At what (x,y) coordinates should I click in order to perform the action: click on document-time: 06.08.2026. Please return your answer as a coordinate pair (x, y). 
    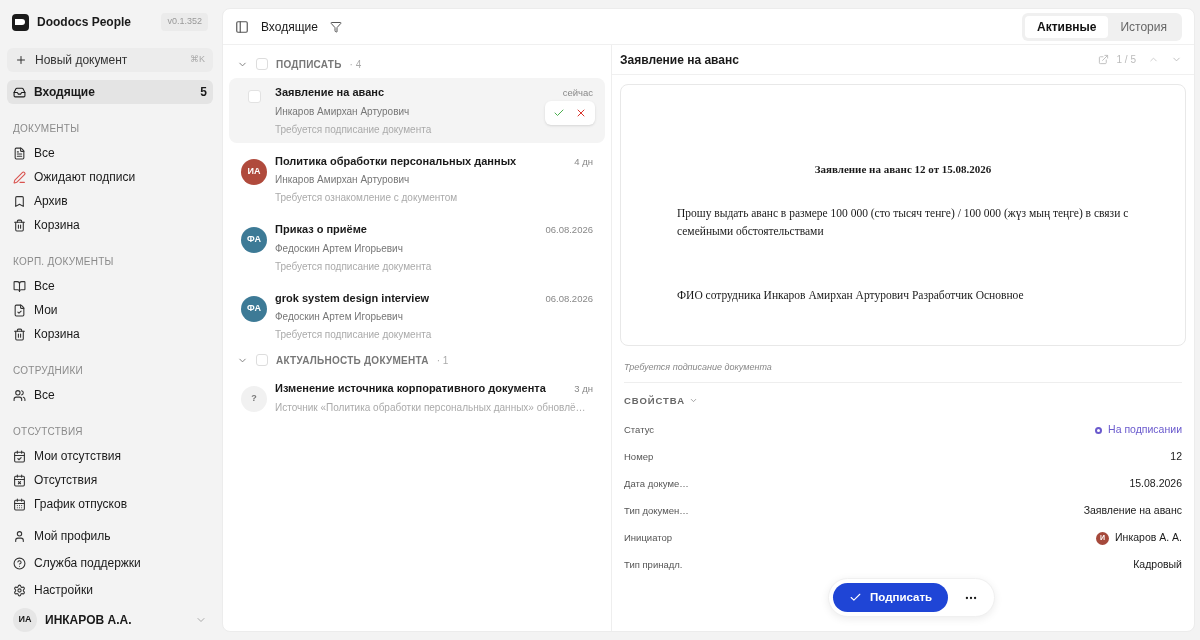
    Looking at the image, I should click on (569, 298).